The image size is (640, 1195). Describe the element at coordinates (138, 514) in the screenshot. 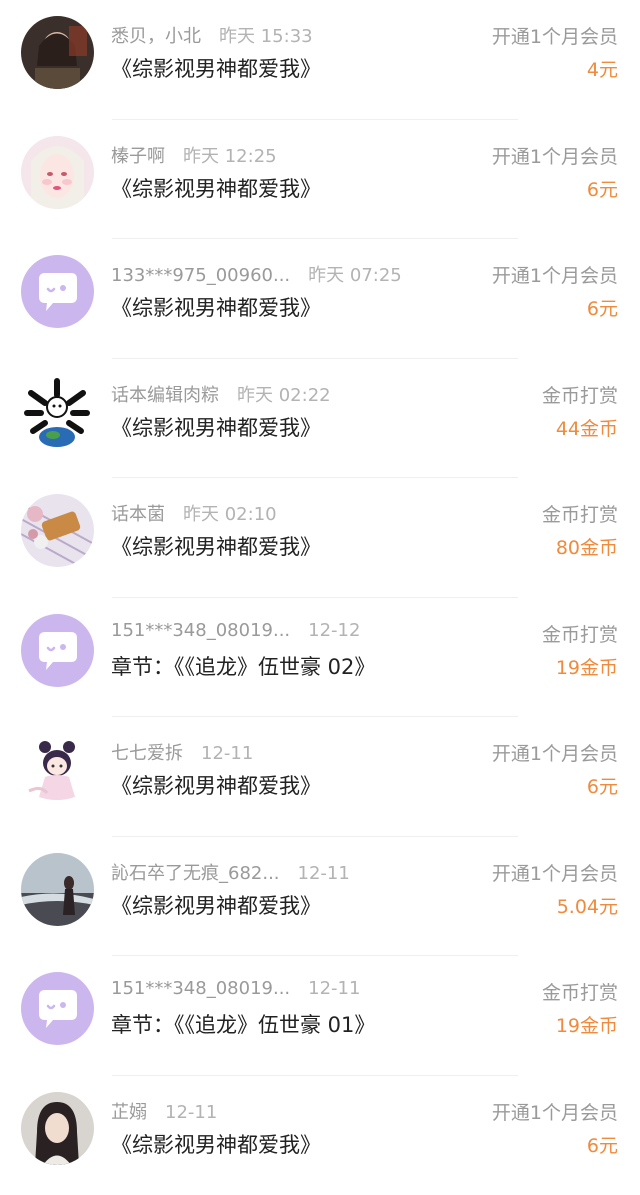

I see `user-name: 话本菌` at that location.